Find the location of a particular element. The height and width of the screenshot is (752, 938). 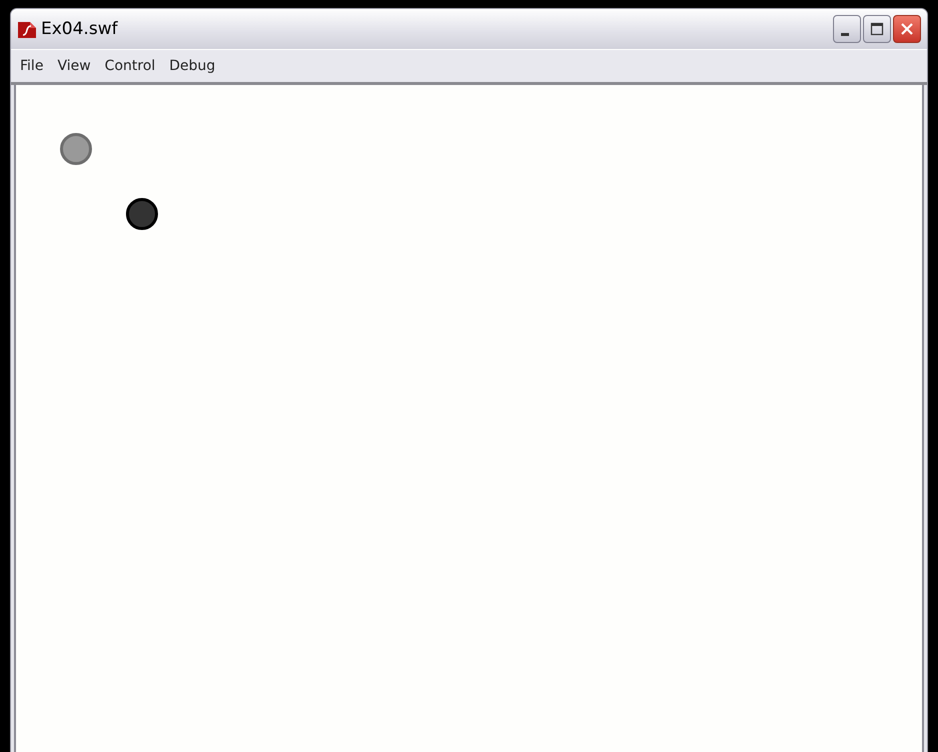

maximize-icon is located at coordinates (877, 29).